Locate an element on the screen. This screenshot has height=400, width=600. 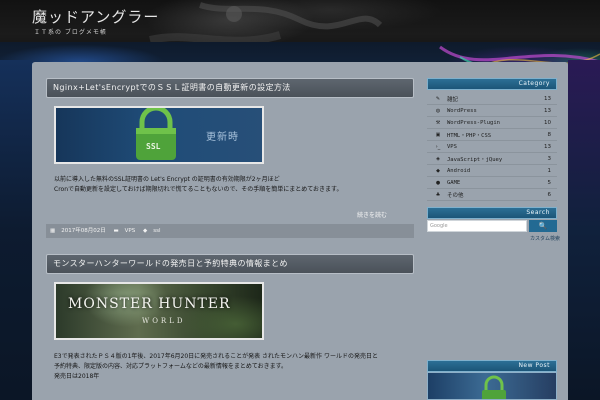
tag-icon: ◆ is located at coordinates (145, 231).